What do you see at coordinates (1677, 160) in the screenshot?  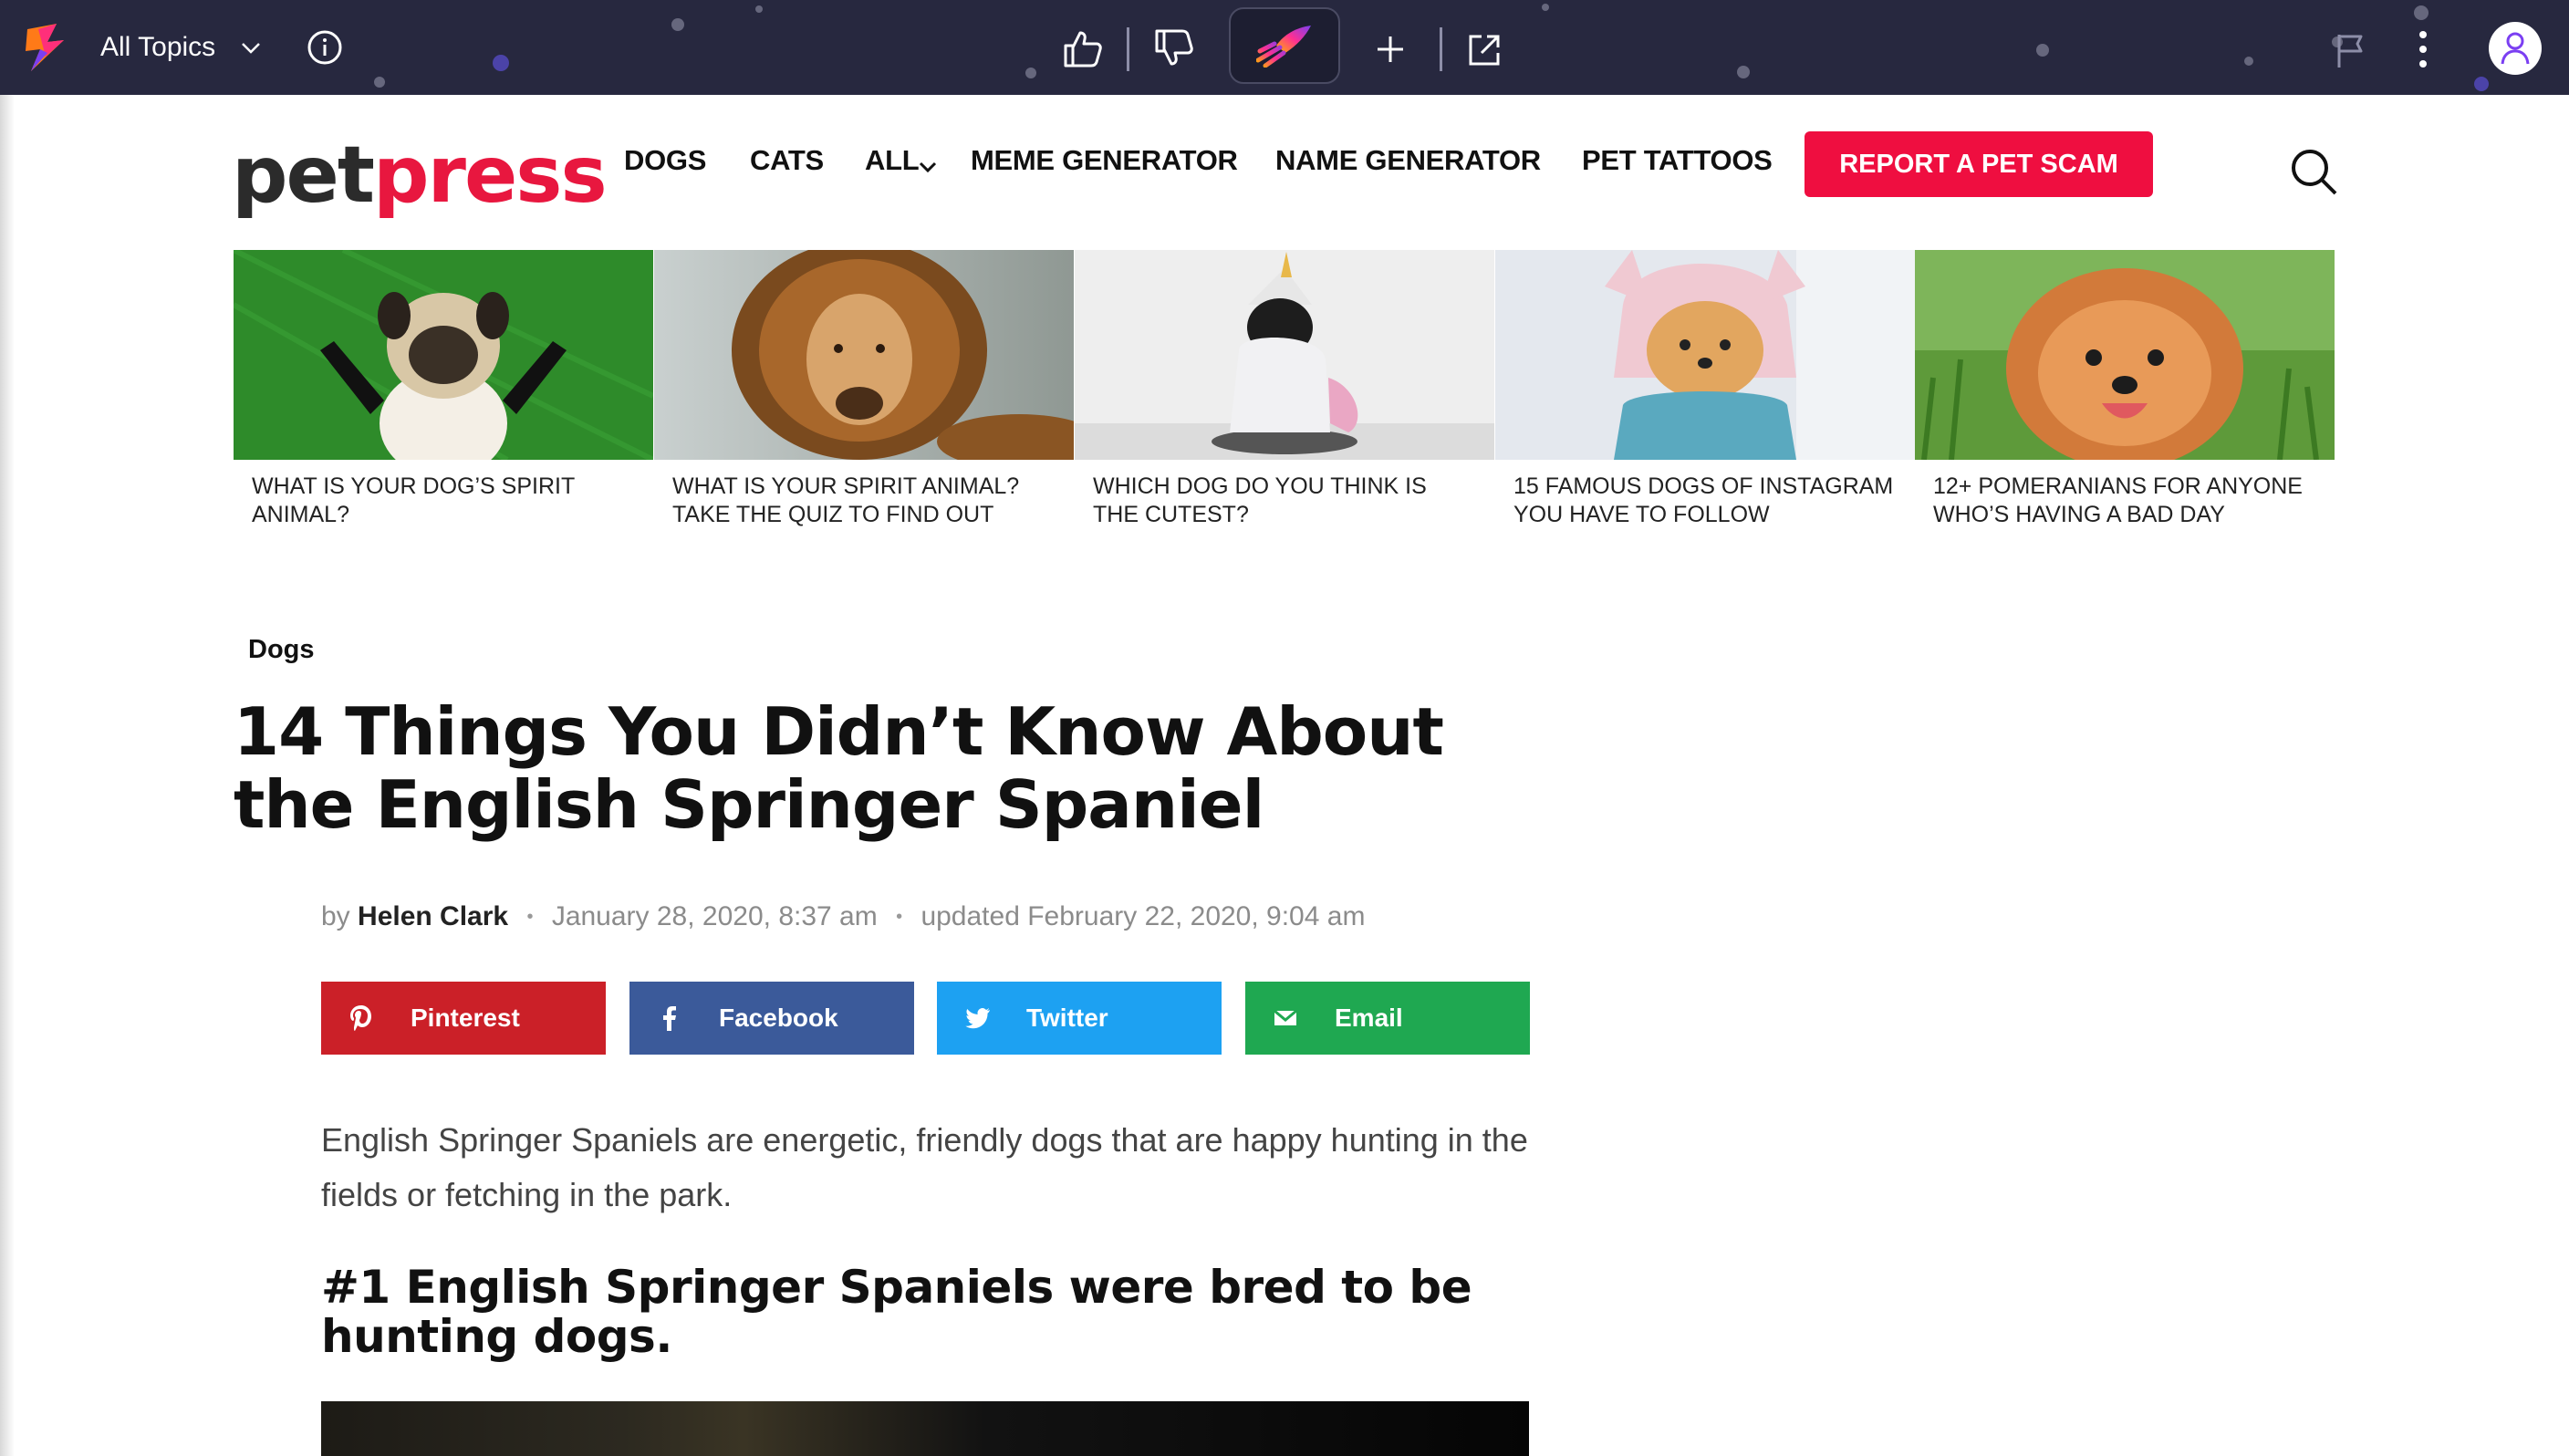 I see `nav-pet-tattoos: PET TATTOOS` at bounding box center [1677, 160].